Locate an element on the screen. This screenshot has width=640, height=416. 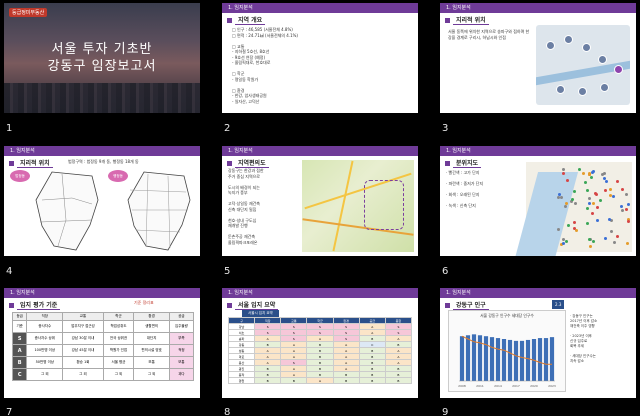
heading-text: 임지 평가 기준 is located at coordinates (39, 305).